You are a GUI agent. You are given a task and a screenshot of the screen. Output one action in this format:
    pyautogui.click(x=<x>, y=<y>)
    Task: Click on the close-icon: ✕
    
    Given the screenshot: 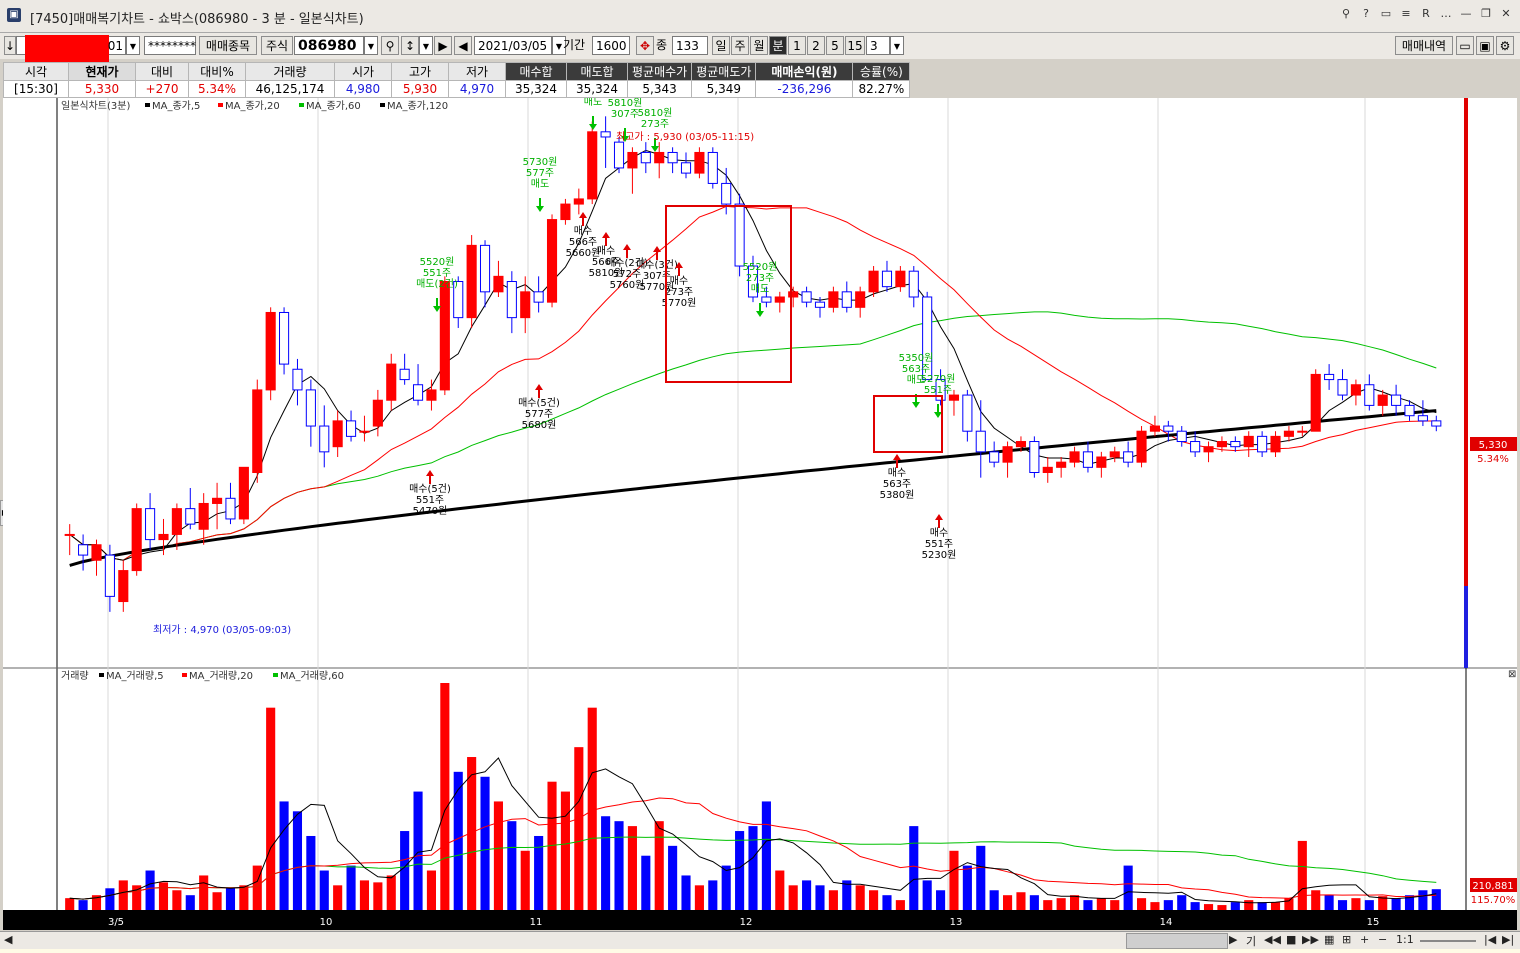 What is the action you would take?
    pyautogui.click(x=1506, y=14)
    